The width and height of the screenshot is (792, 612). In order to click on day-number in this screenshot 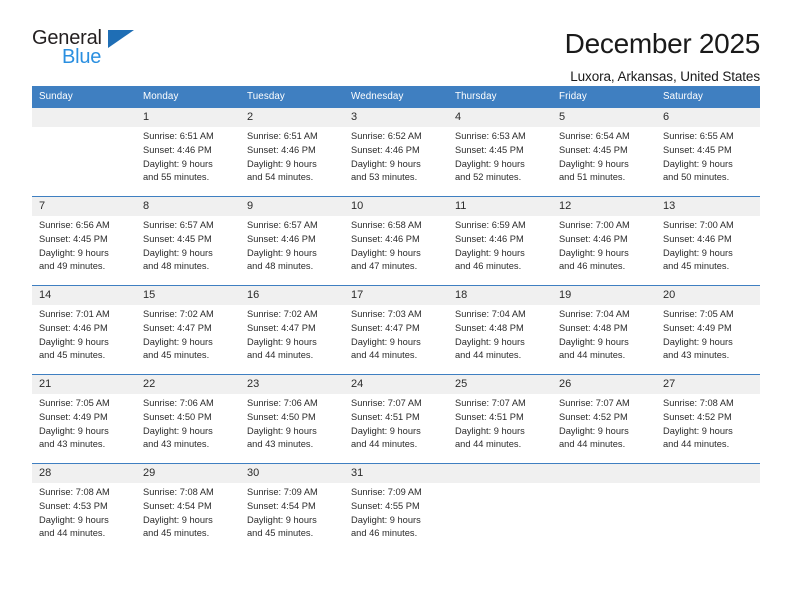, I will do `click(708, 473)`.